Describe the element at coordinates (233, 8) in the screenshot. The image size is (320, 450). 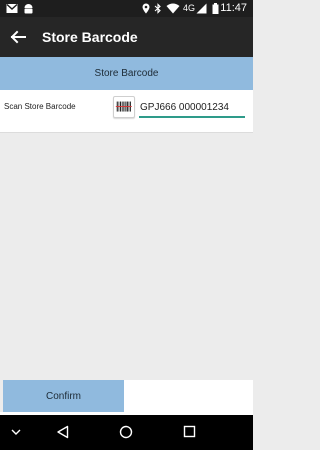
I see `status-time: 11:47` at that location.